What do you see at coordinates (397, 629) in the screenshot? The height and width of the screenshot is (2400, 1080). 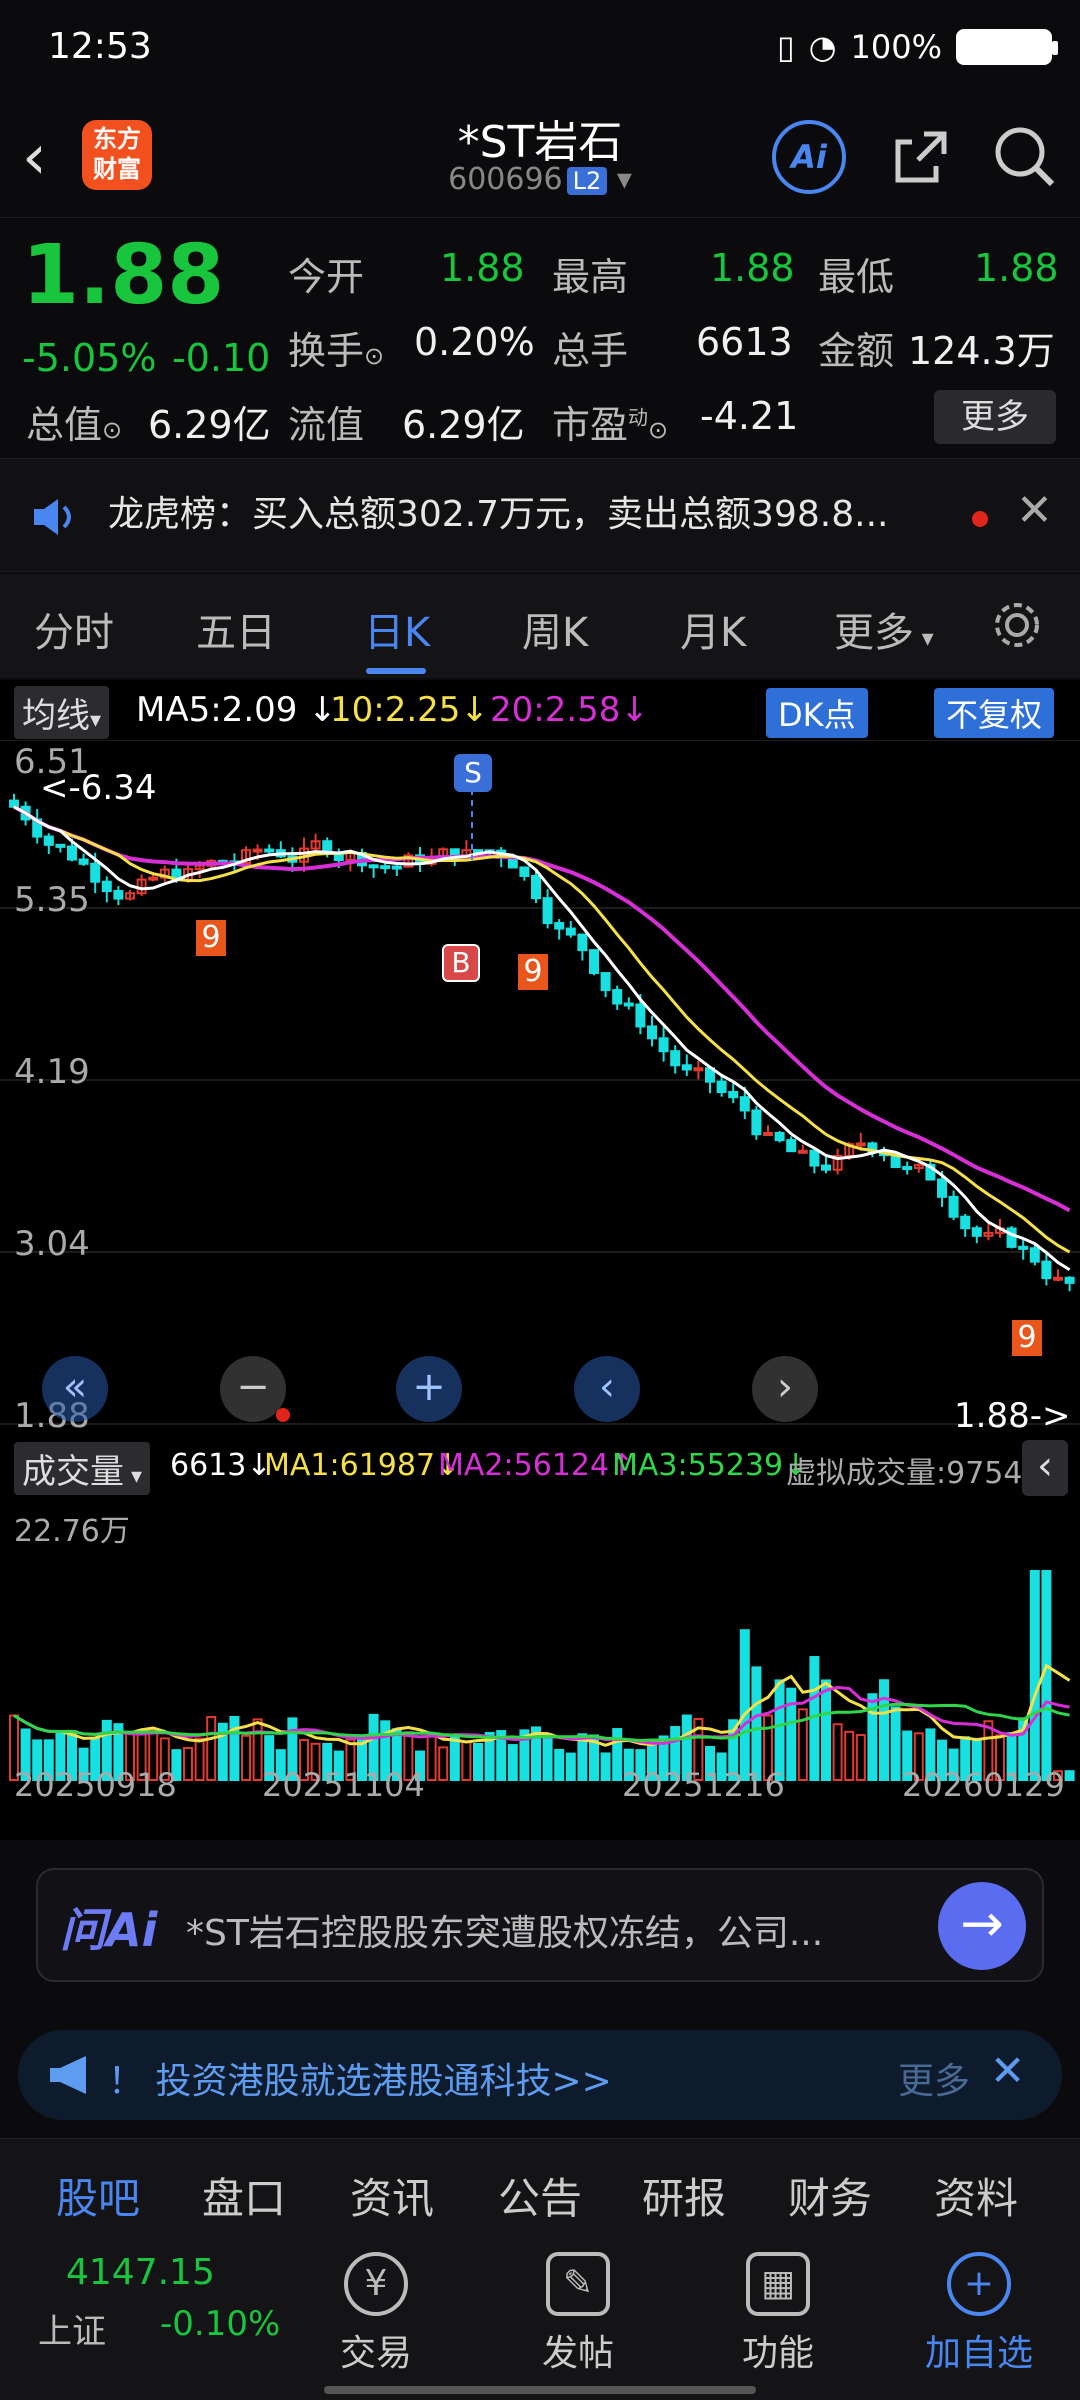 I see `tab-daily-k: 日K` at bounding box center [397, 629].